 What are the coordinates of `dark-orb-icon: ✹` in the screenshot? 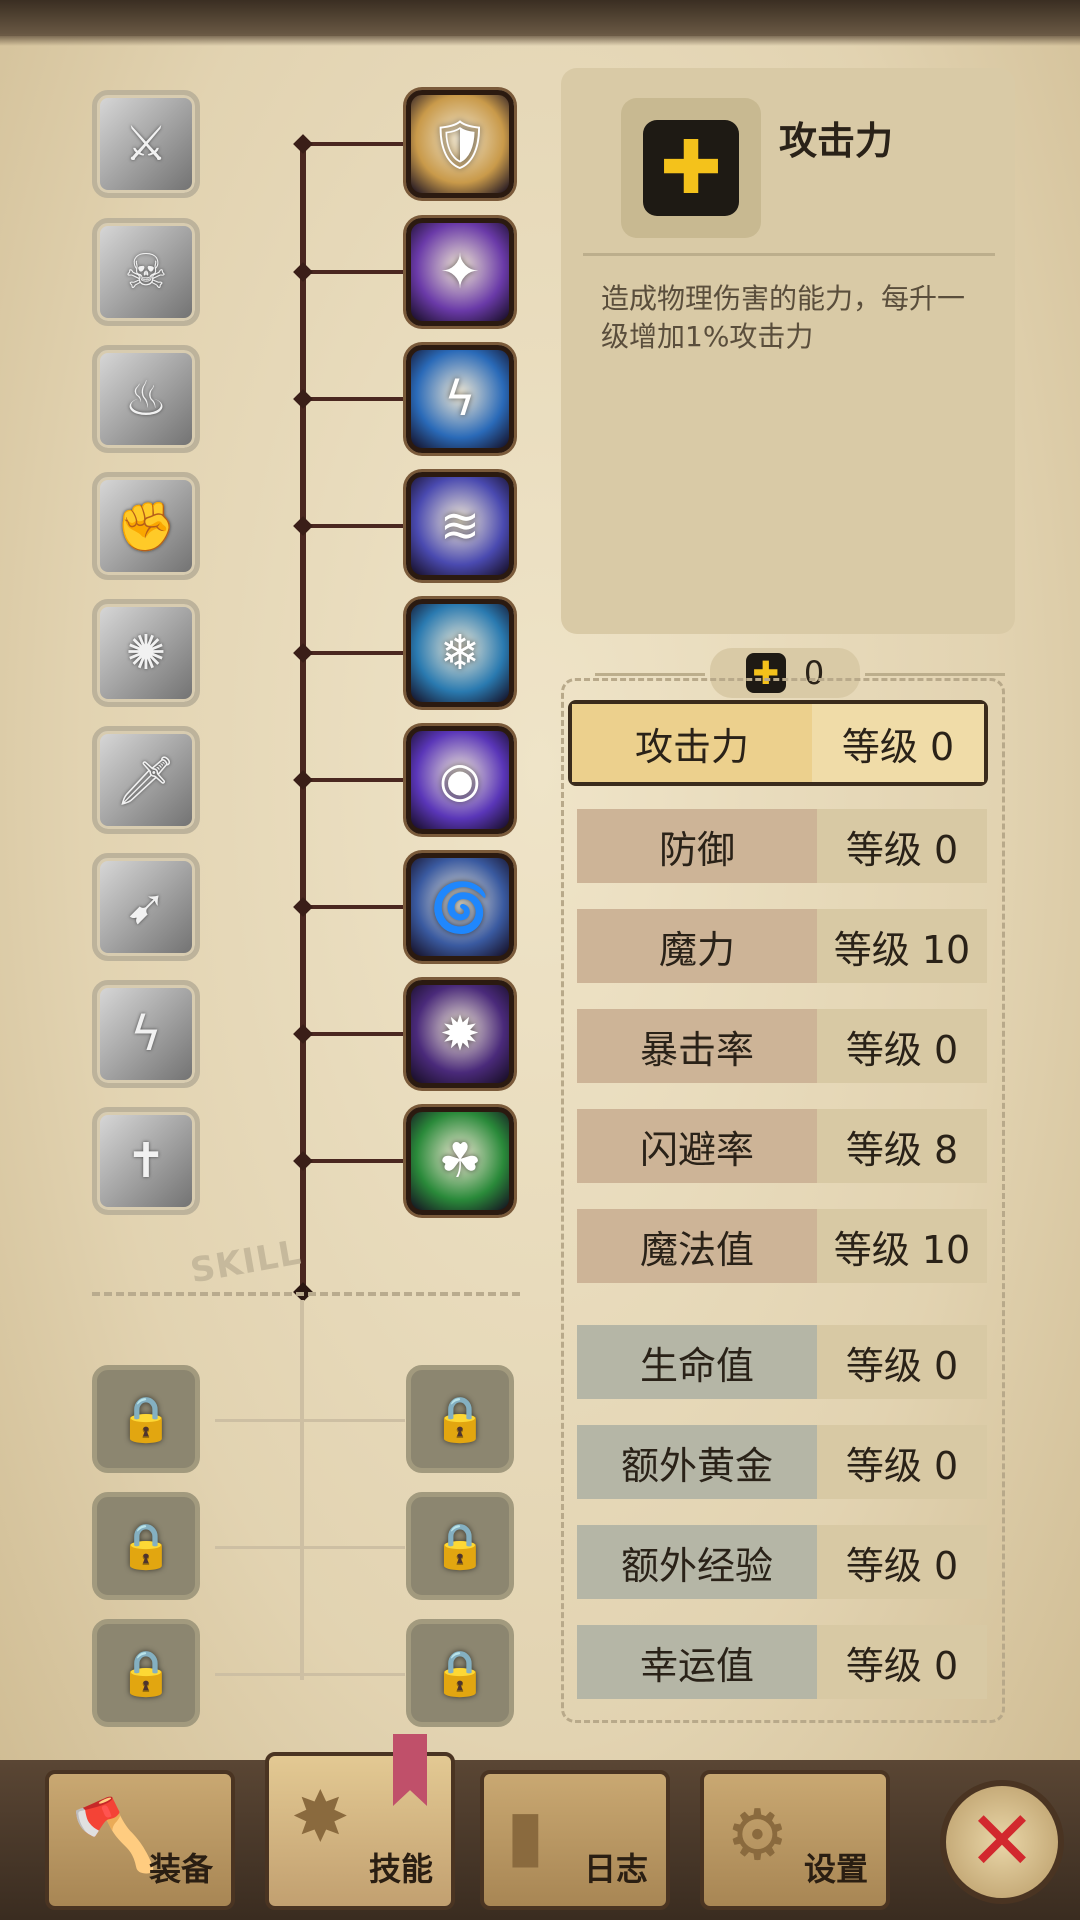 It's located at (460, 1034).